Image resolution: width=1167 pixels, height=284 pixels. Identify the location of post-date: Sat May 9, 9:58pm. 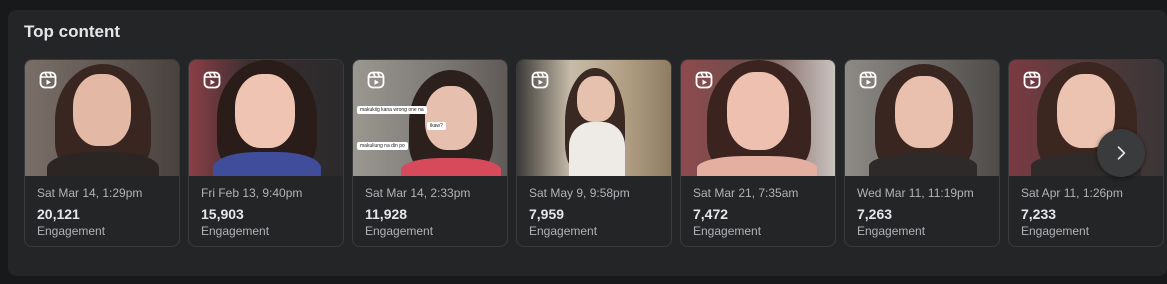
(579, 193).